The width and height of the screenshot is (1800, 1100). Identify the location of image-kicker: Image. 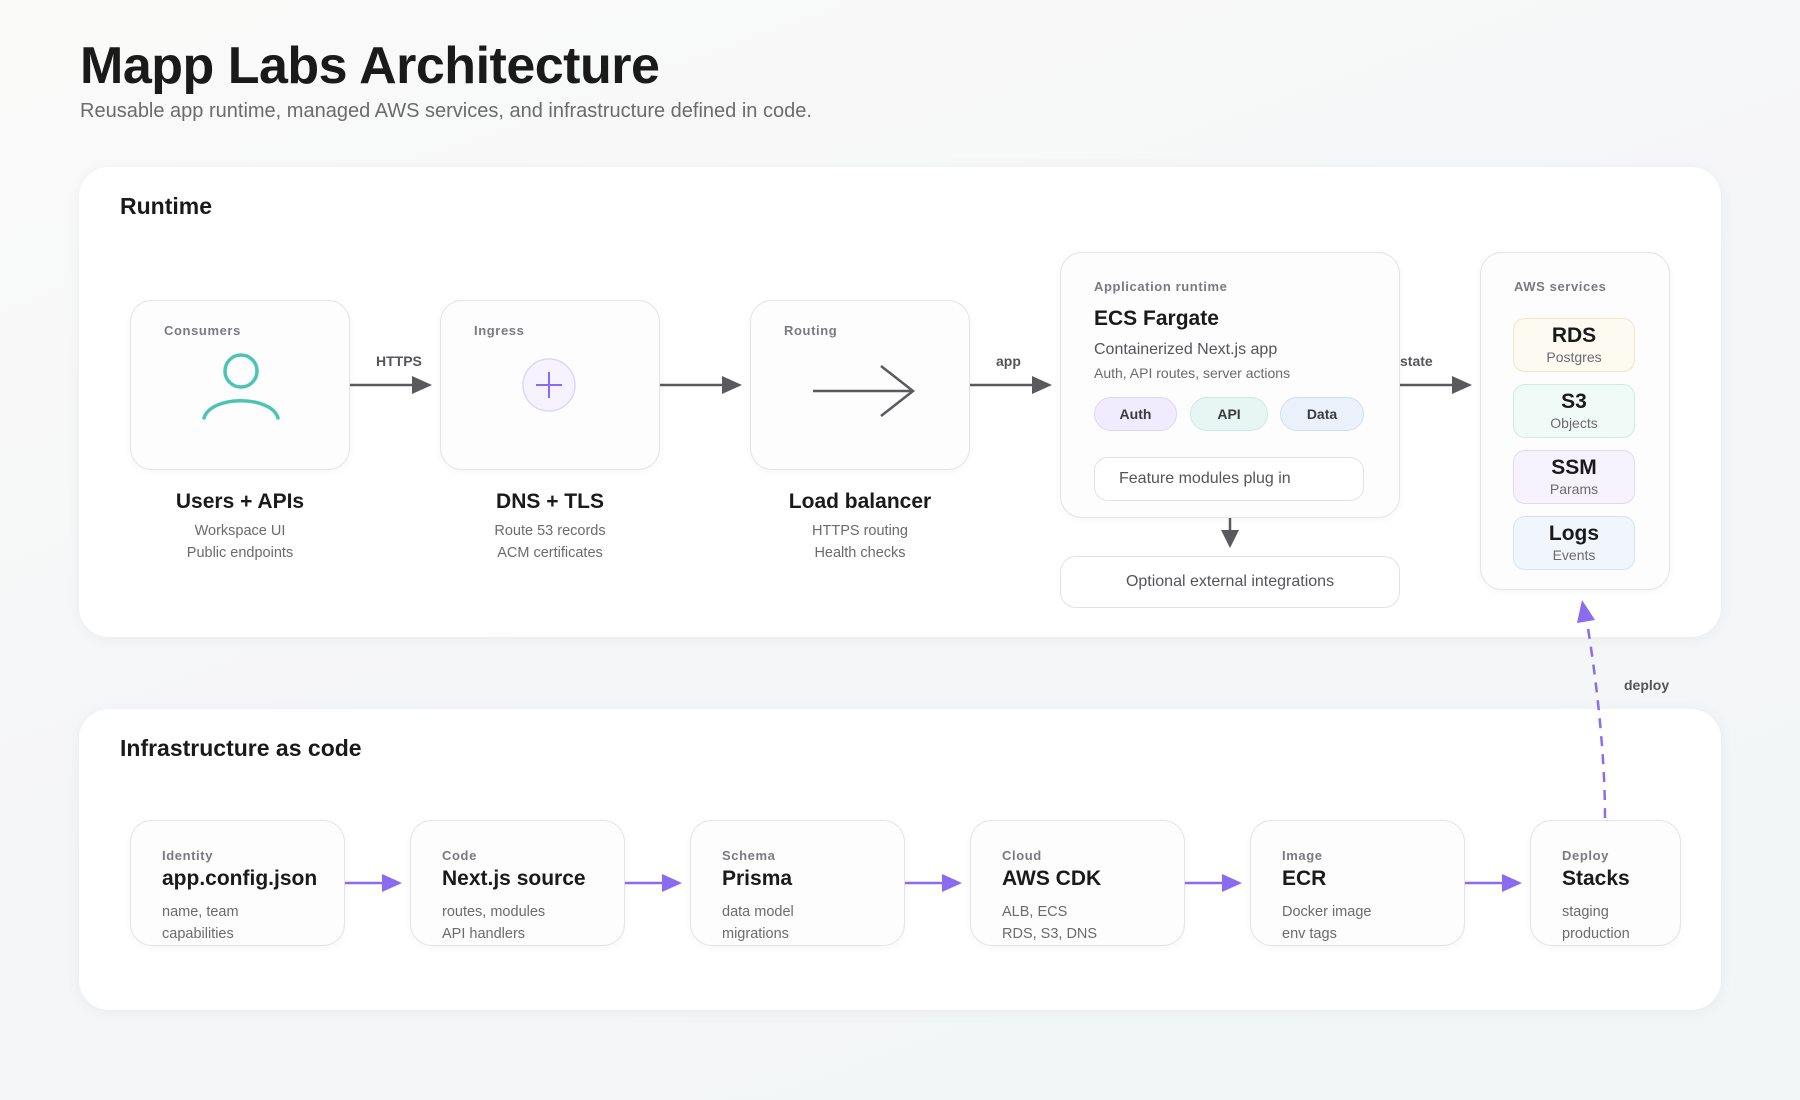
(1302, 855).